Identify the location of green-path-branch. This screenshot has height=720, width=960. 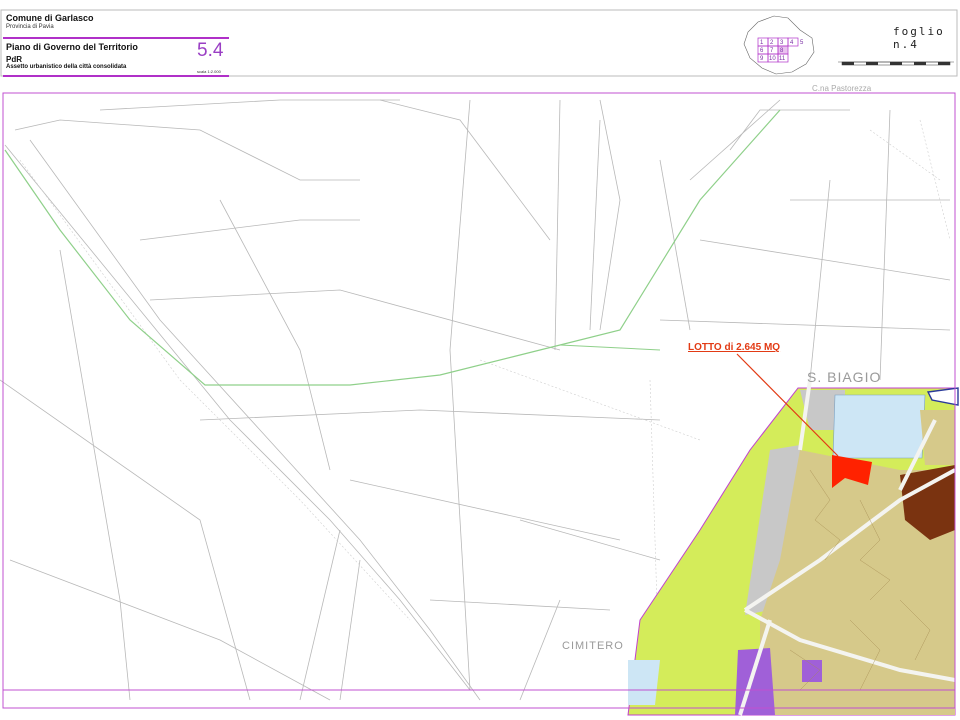
(610, 347).